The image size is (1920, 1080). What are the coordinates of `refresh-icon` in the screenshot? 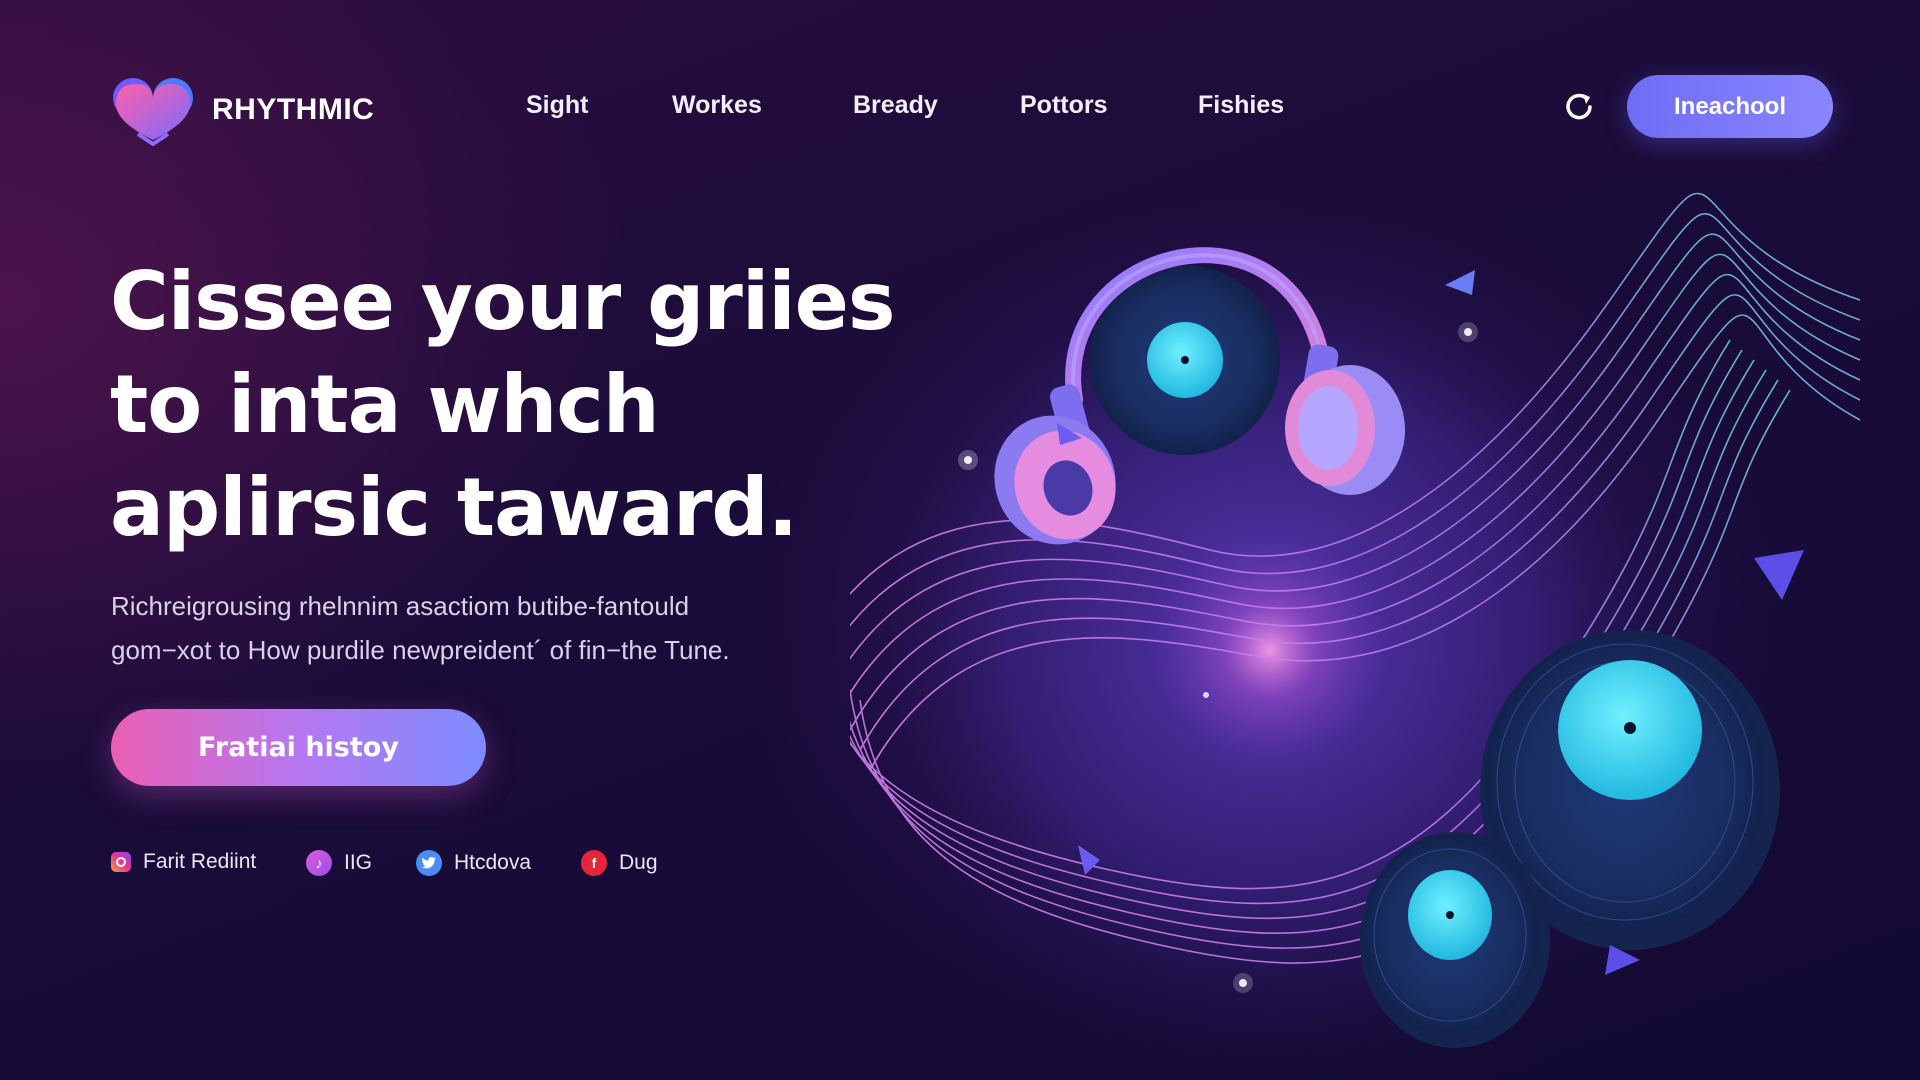 It's located at (1579, 106).